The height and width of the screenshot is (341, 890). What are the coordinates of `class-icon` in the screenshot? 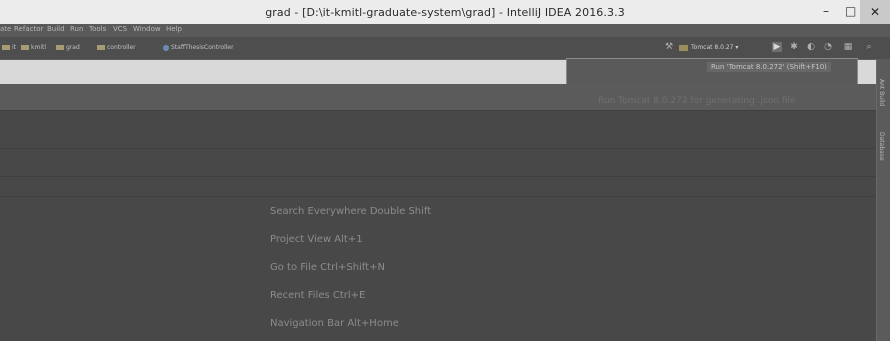 It's located at (166, 47).